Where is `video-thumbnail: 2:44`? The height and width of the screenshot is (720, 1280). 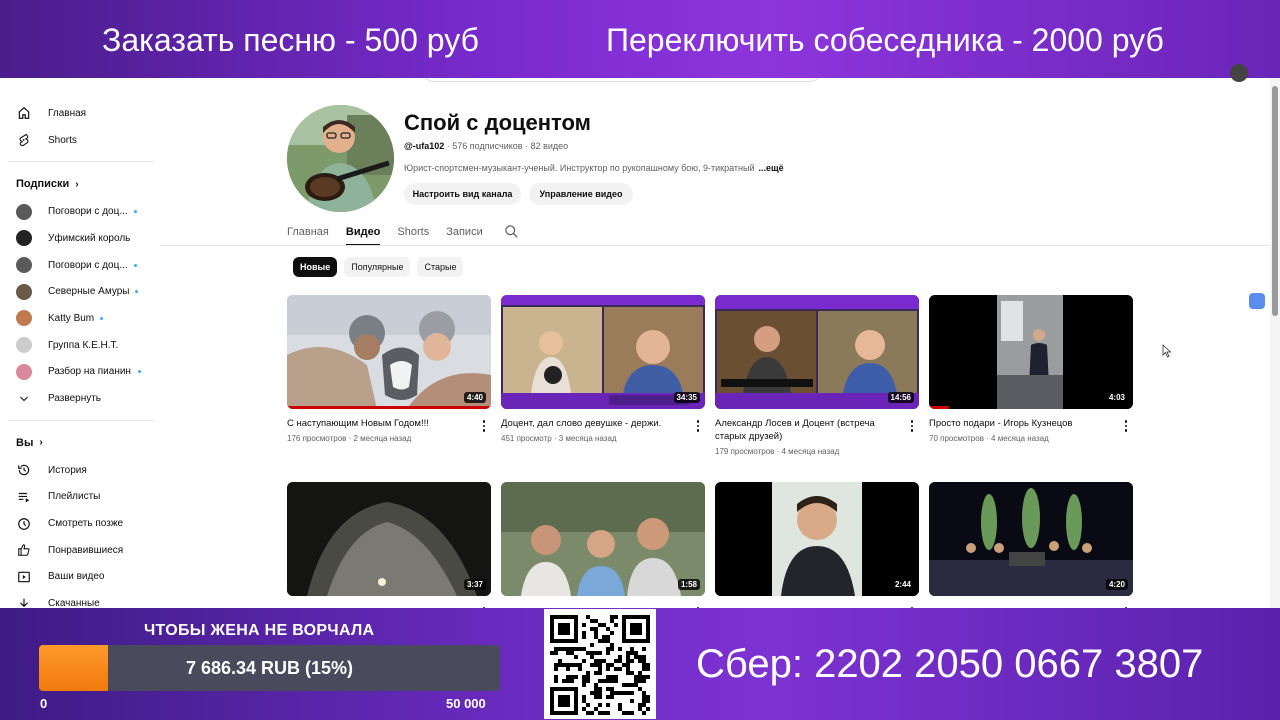
video-thumbnail: 2:44 is located at coordinates (817, 539).